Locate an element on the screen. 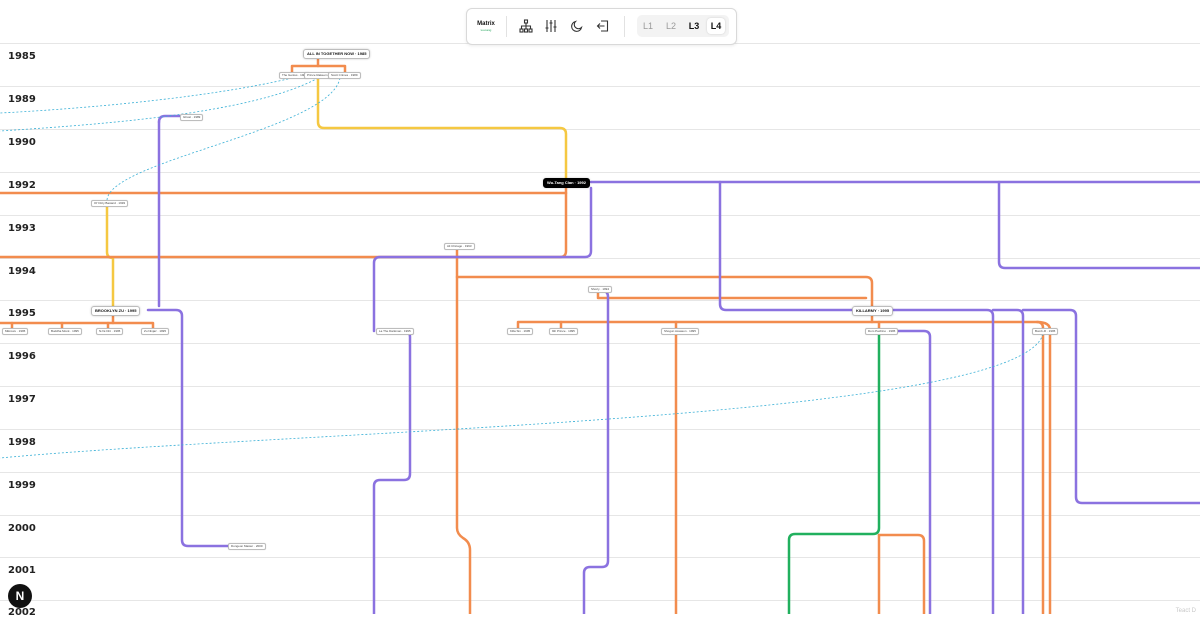  year-label: 1985 is located at coordinates (22, 56).